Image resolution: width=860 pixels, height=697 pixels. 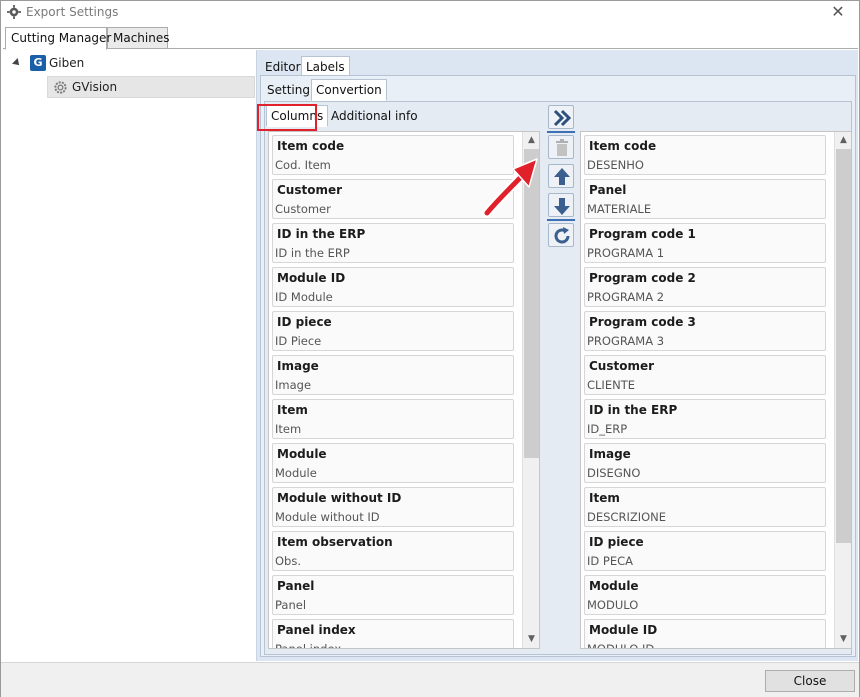 What do you see at coordinates (393, 633) in the screenshot?
I see `column-card: Panel index Panel index` at bounding box center [393, 633].